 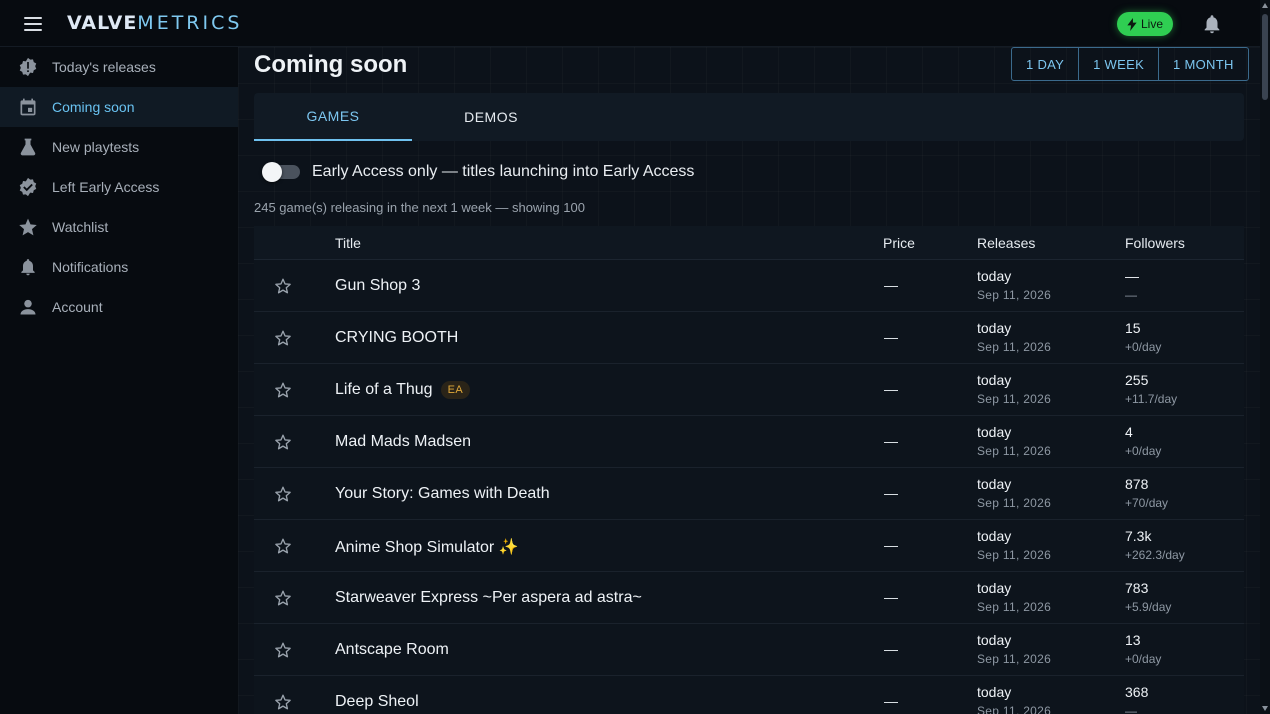 I want to click on range-1-week-button: 1 WEEK, so click(x=1118, y=64).